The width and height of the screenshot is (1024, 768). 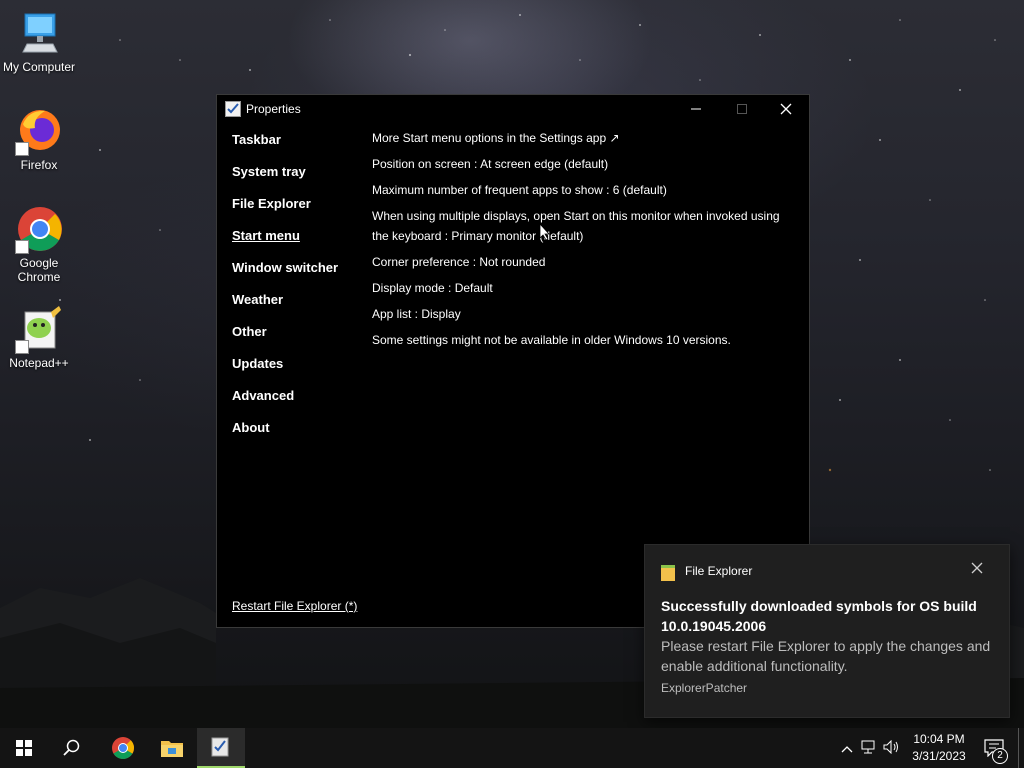 I want to click on notification-count-badge: 2, so click(x=1000, y=756).